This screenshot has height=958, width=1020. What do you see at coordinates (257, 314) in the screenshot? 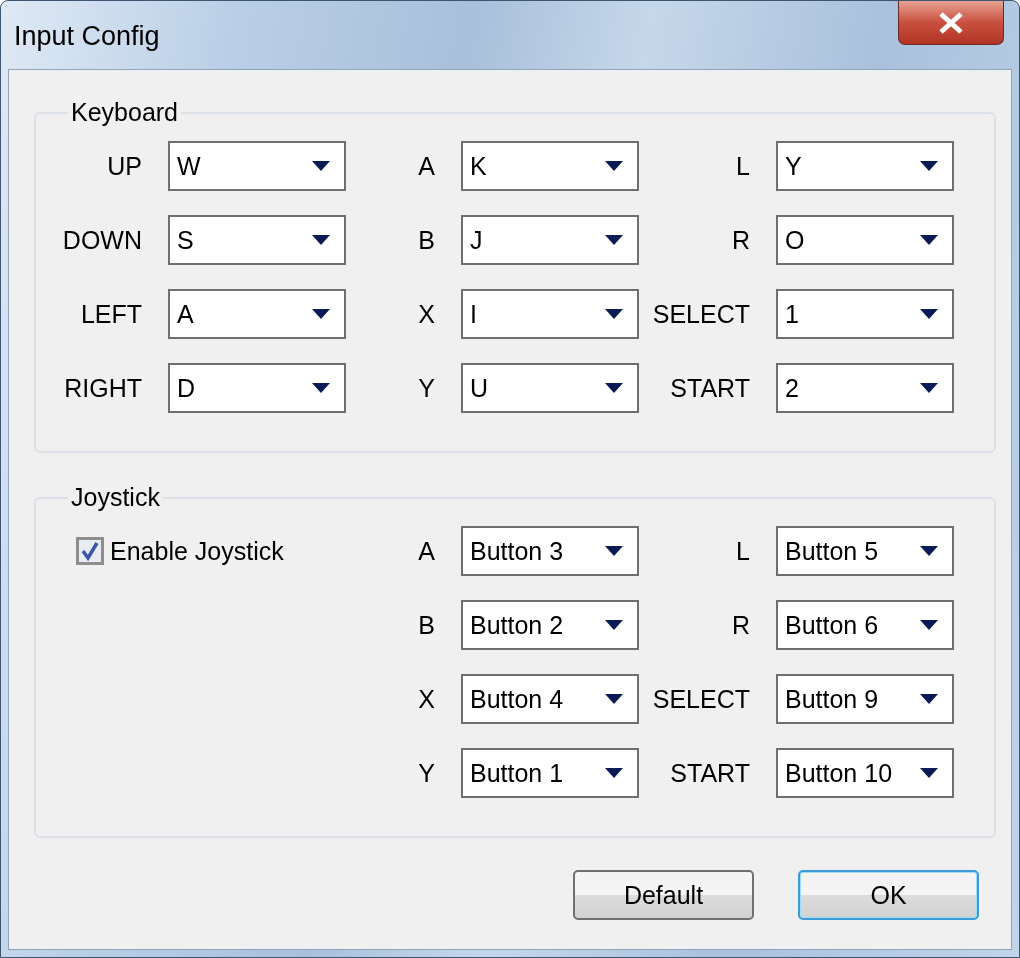
I see `dropdown: A` at bounding box center [257, 314].